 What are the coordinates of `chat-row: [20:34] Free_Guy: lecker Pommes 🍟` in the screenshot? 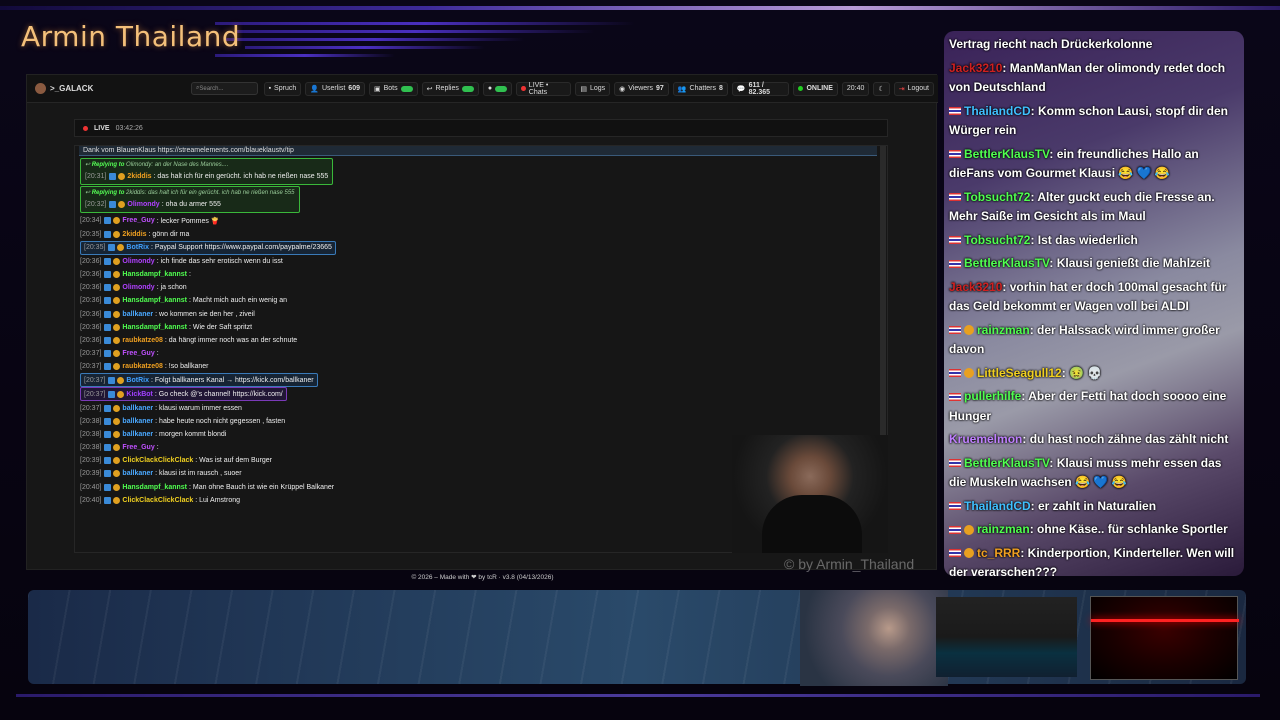 It's located at (480, 220).